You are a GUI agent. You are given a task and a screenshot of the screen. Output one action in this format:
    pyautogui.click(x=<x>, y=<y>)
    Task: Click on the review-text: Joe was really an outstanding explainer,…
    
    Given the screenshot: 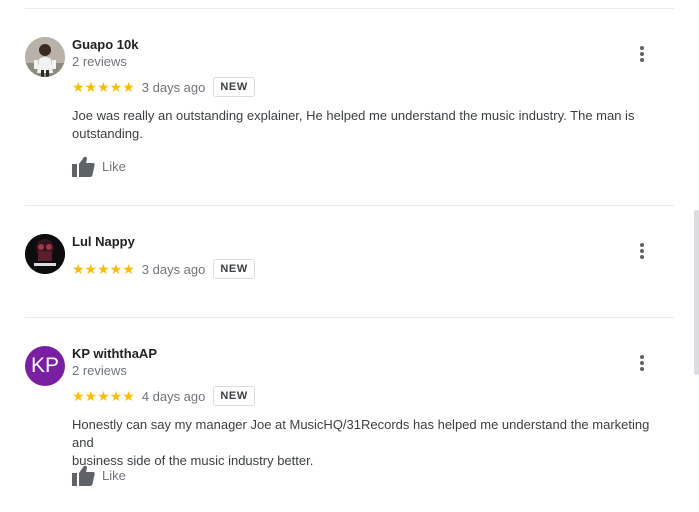 What is the action you would take?
    pyautogui.click(x=373, y=125)
    